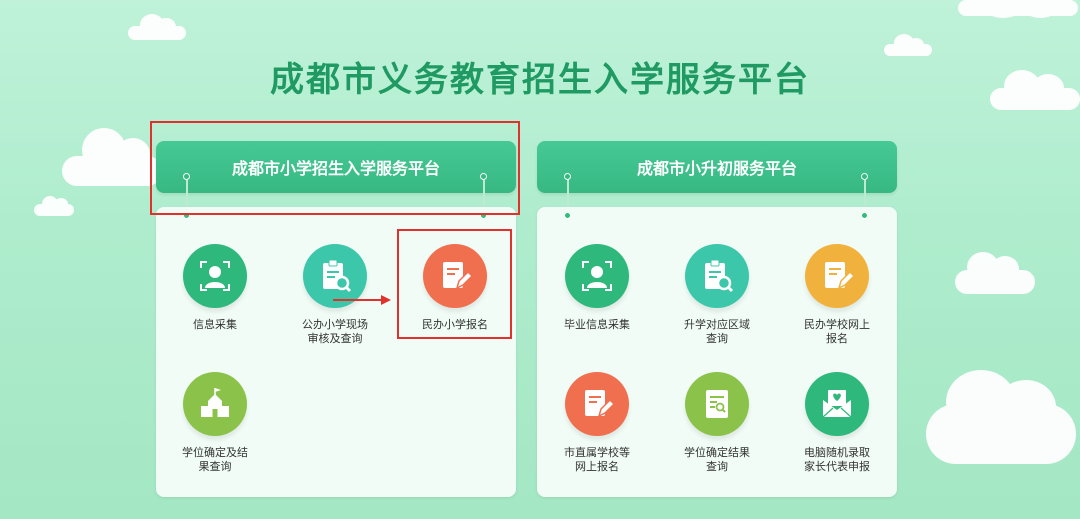  I want to click on service-info-collection: 信息采集, so click(215, 288).